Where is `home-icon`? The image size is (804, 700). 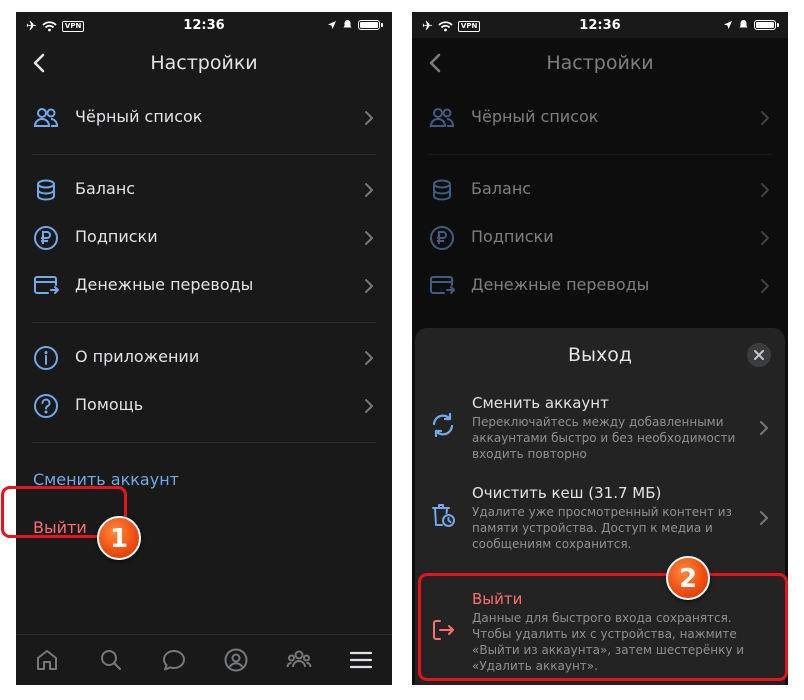
home-icon is located at coordinates (47, 660).